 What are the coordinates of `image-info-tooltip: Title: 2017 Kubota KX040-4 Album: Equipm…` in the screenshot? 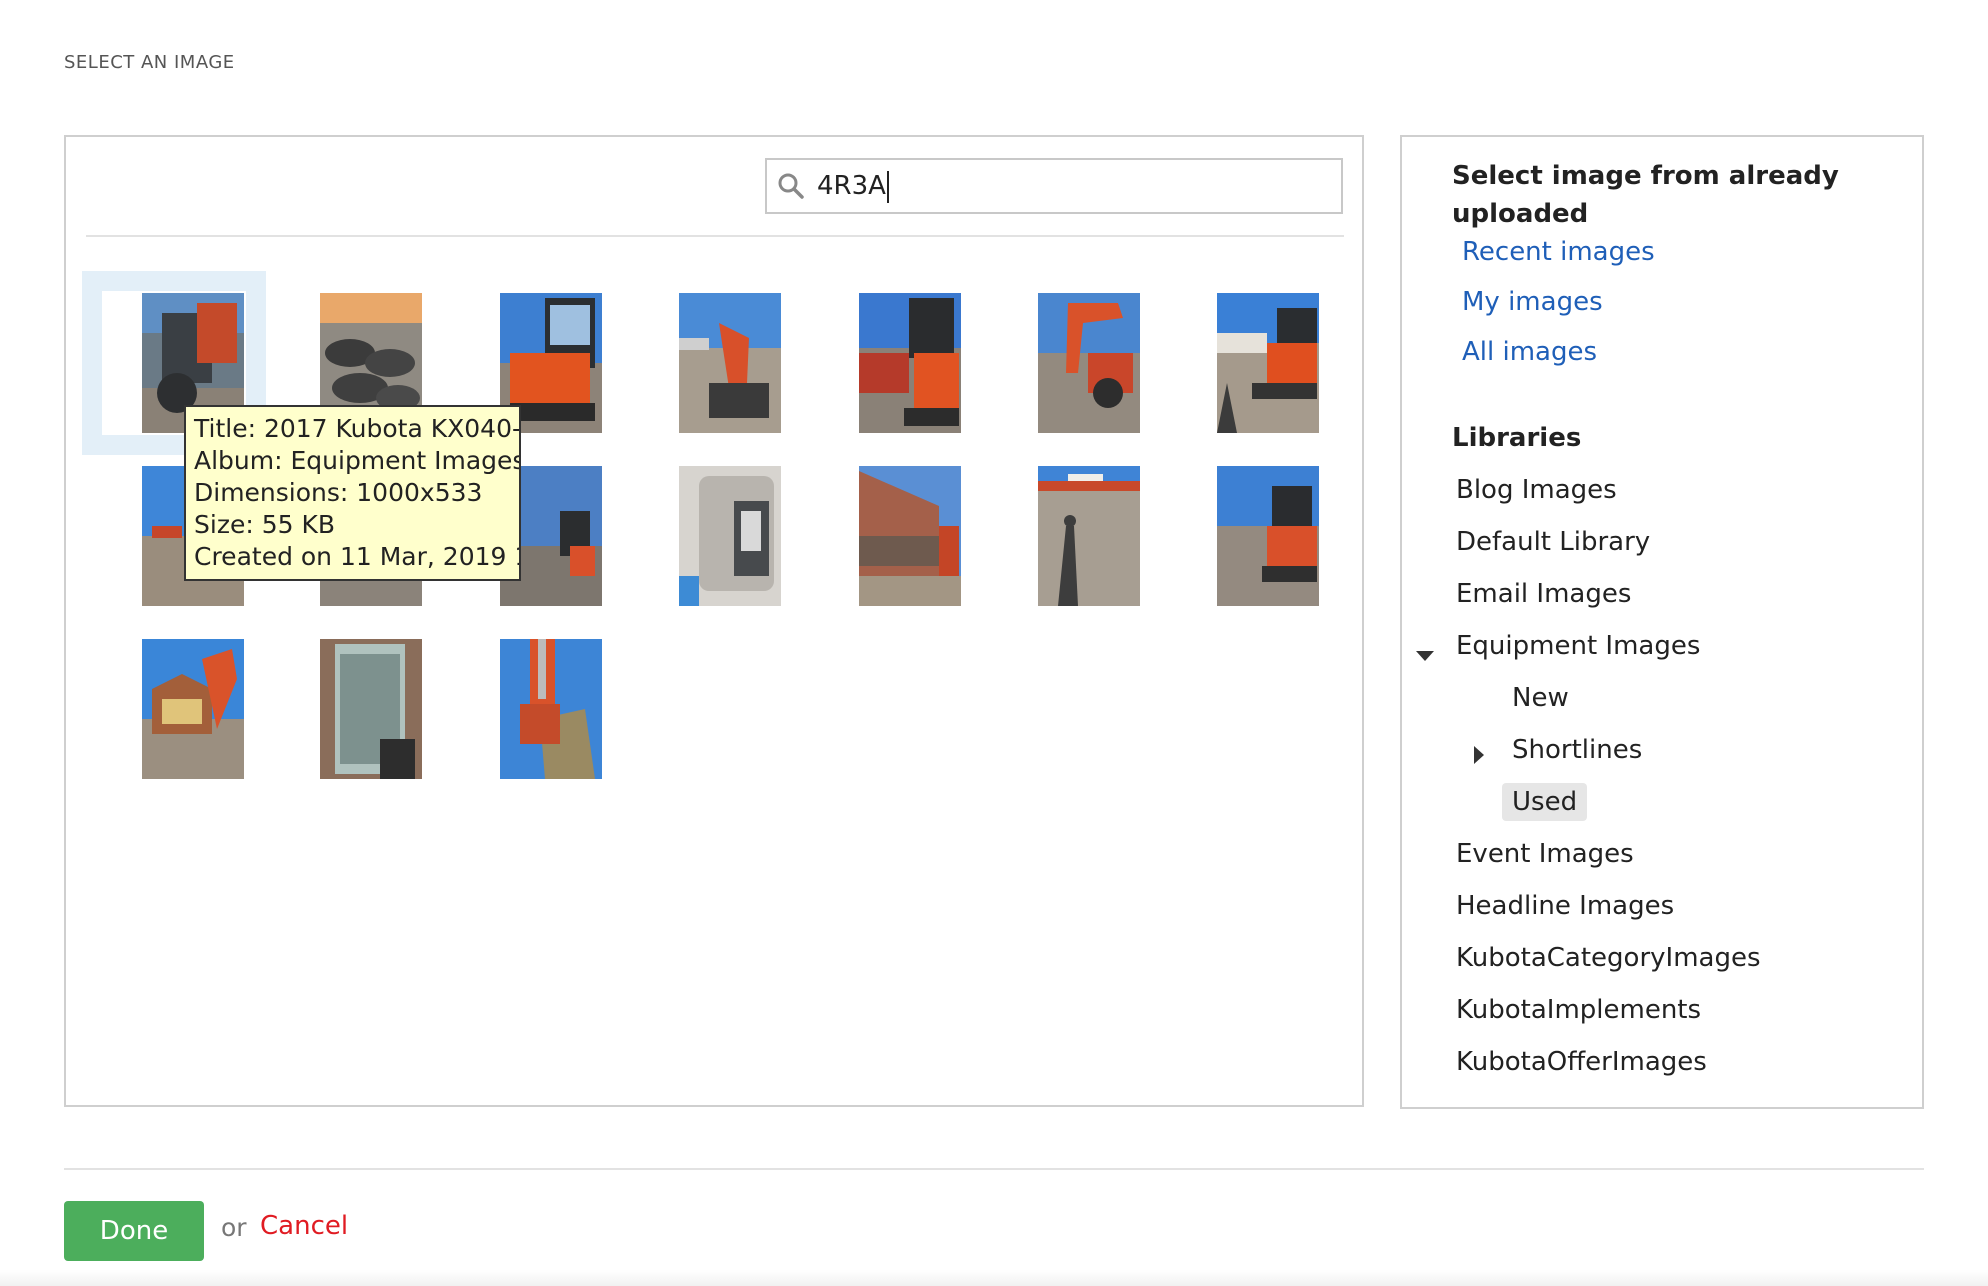 It's located at (352, 493).